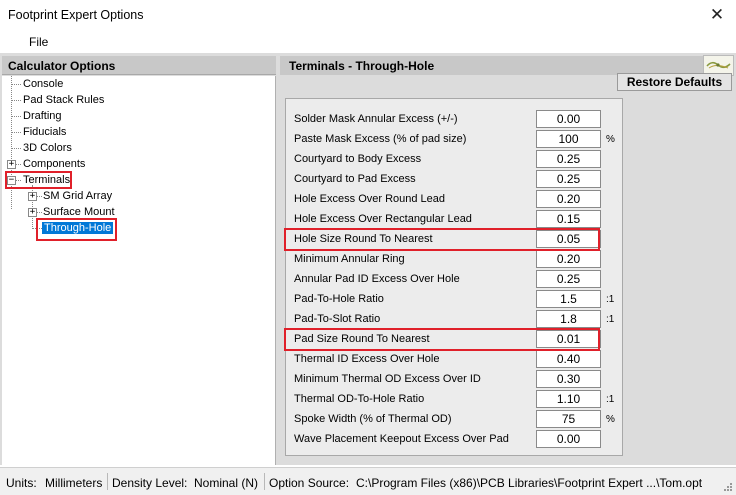 The width and height of the screenshot is (736, 495). What do you see at coordinates (728, 487) in the screenshot?
I see `resize-grip-icon` at bounding box center [728, 487].